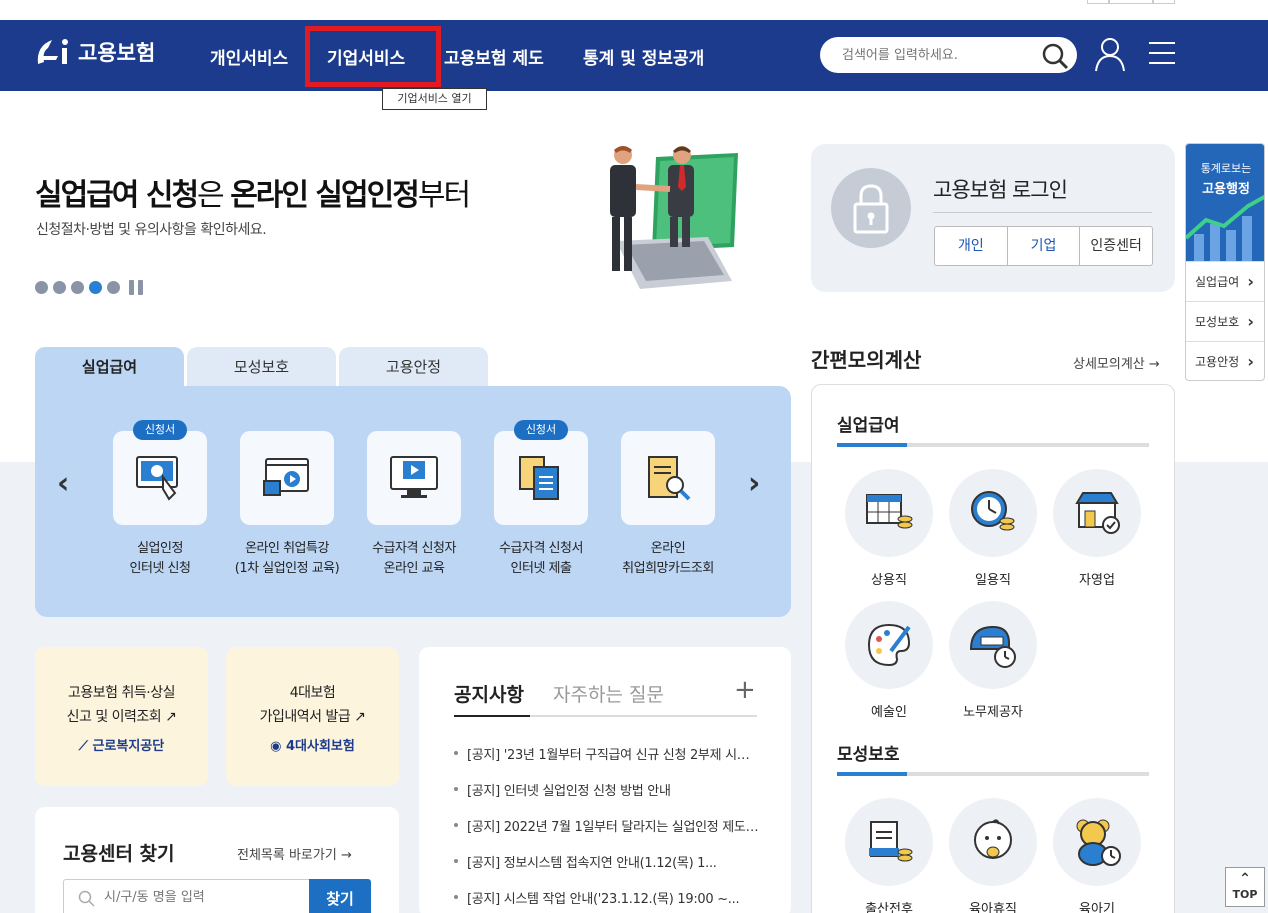 The height and width of the screenshot is (913, 1268). I want to click on teddy-bear-icon, so click(1098, 842).